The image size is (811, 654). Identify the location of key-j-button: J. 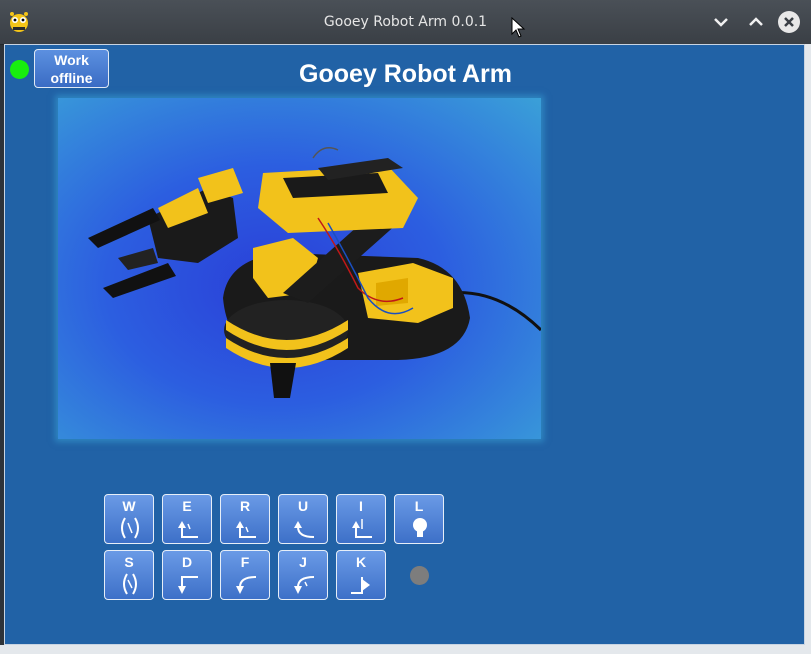
(303, 575).